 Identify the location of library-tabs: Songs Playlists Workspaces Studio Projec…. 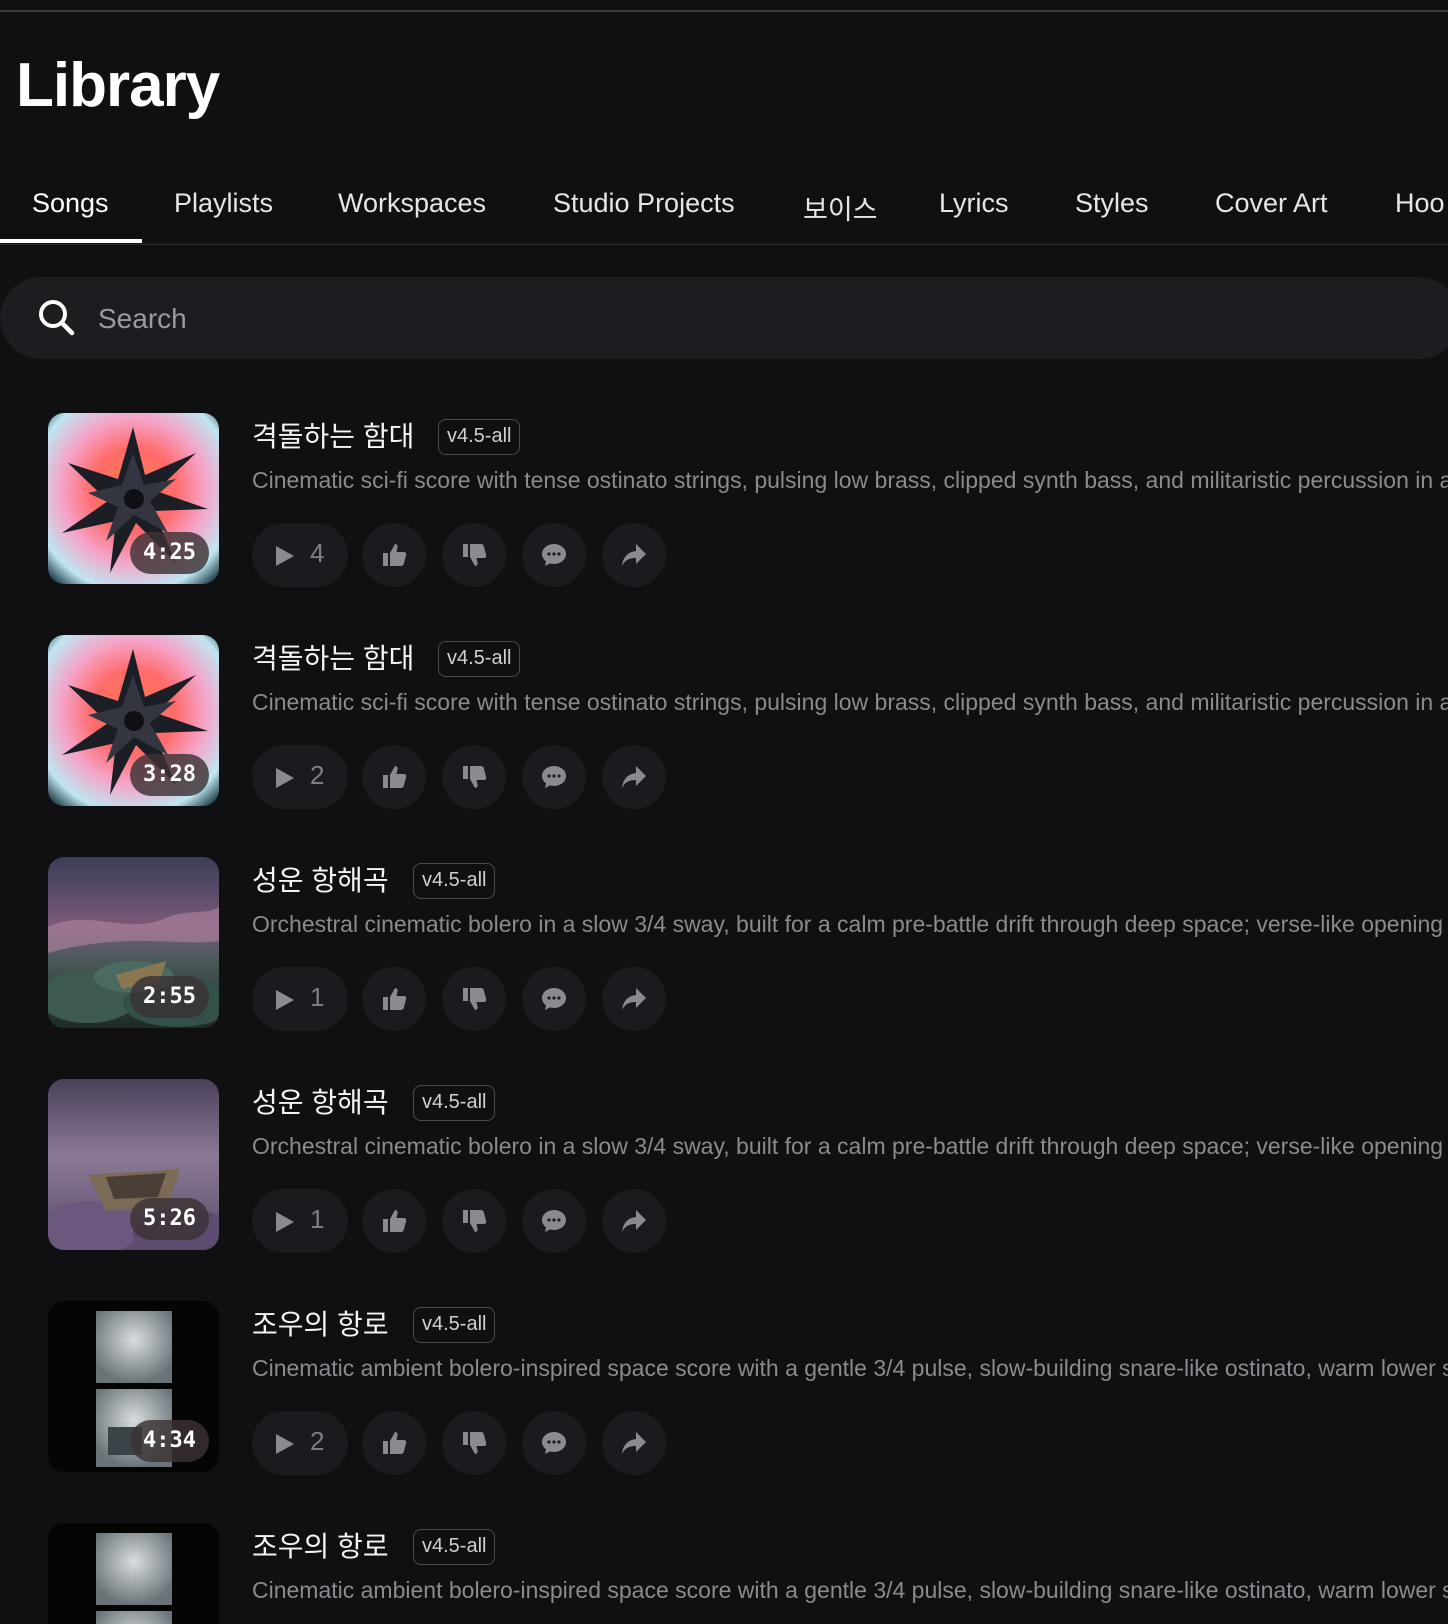
(724, 212).